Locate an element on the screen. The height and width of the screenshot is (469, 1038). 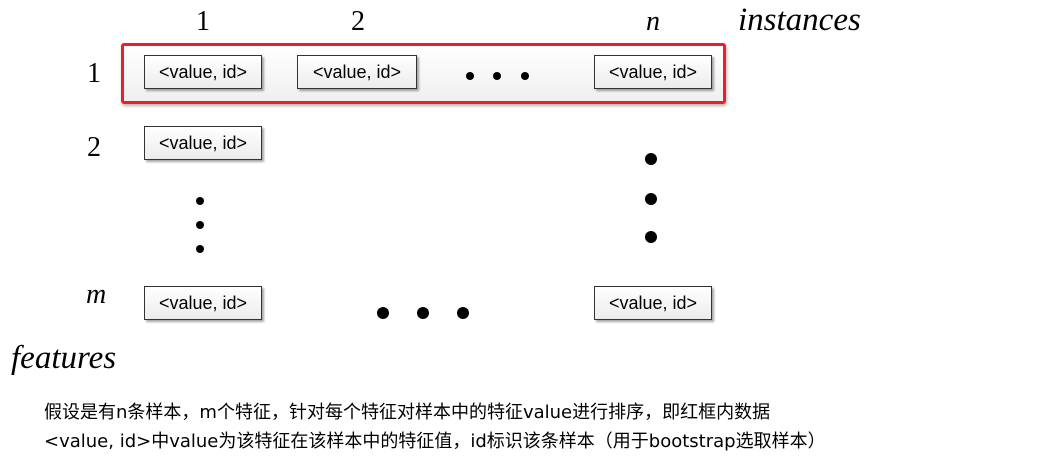
cell-row2-col1: <value, id> is located at coordinates (203, 143).